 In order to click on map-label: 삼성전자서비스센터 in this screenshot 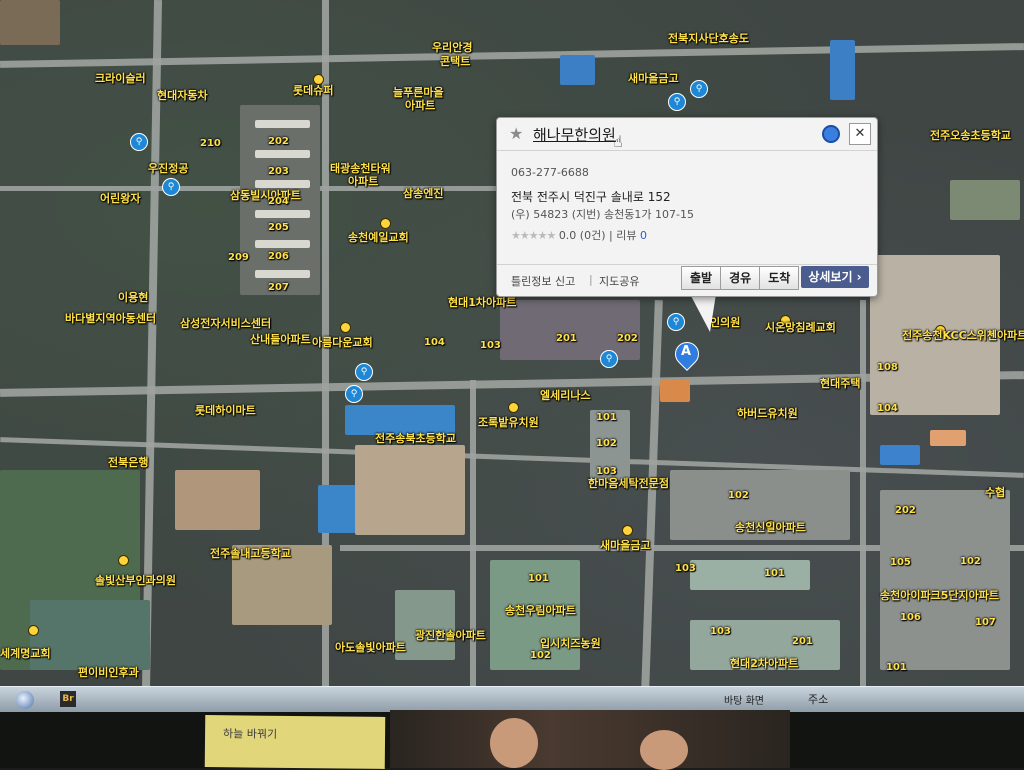, I will do `click(225, 324)`.